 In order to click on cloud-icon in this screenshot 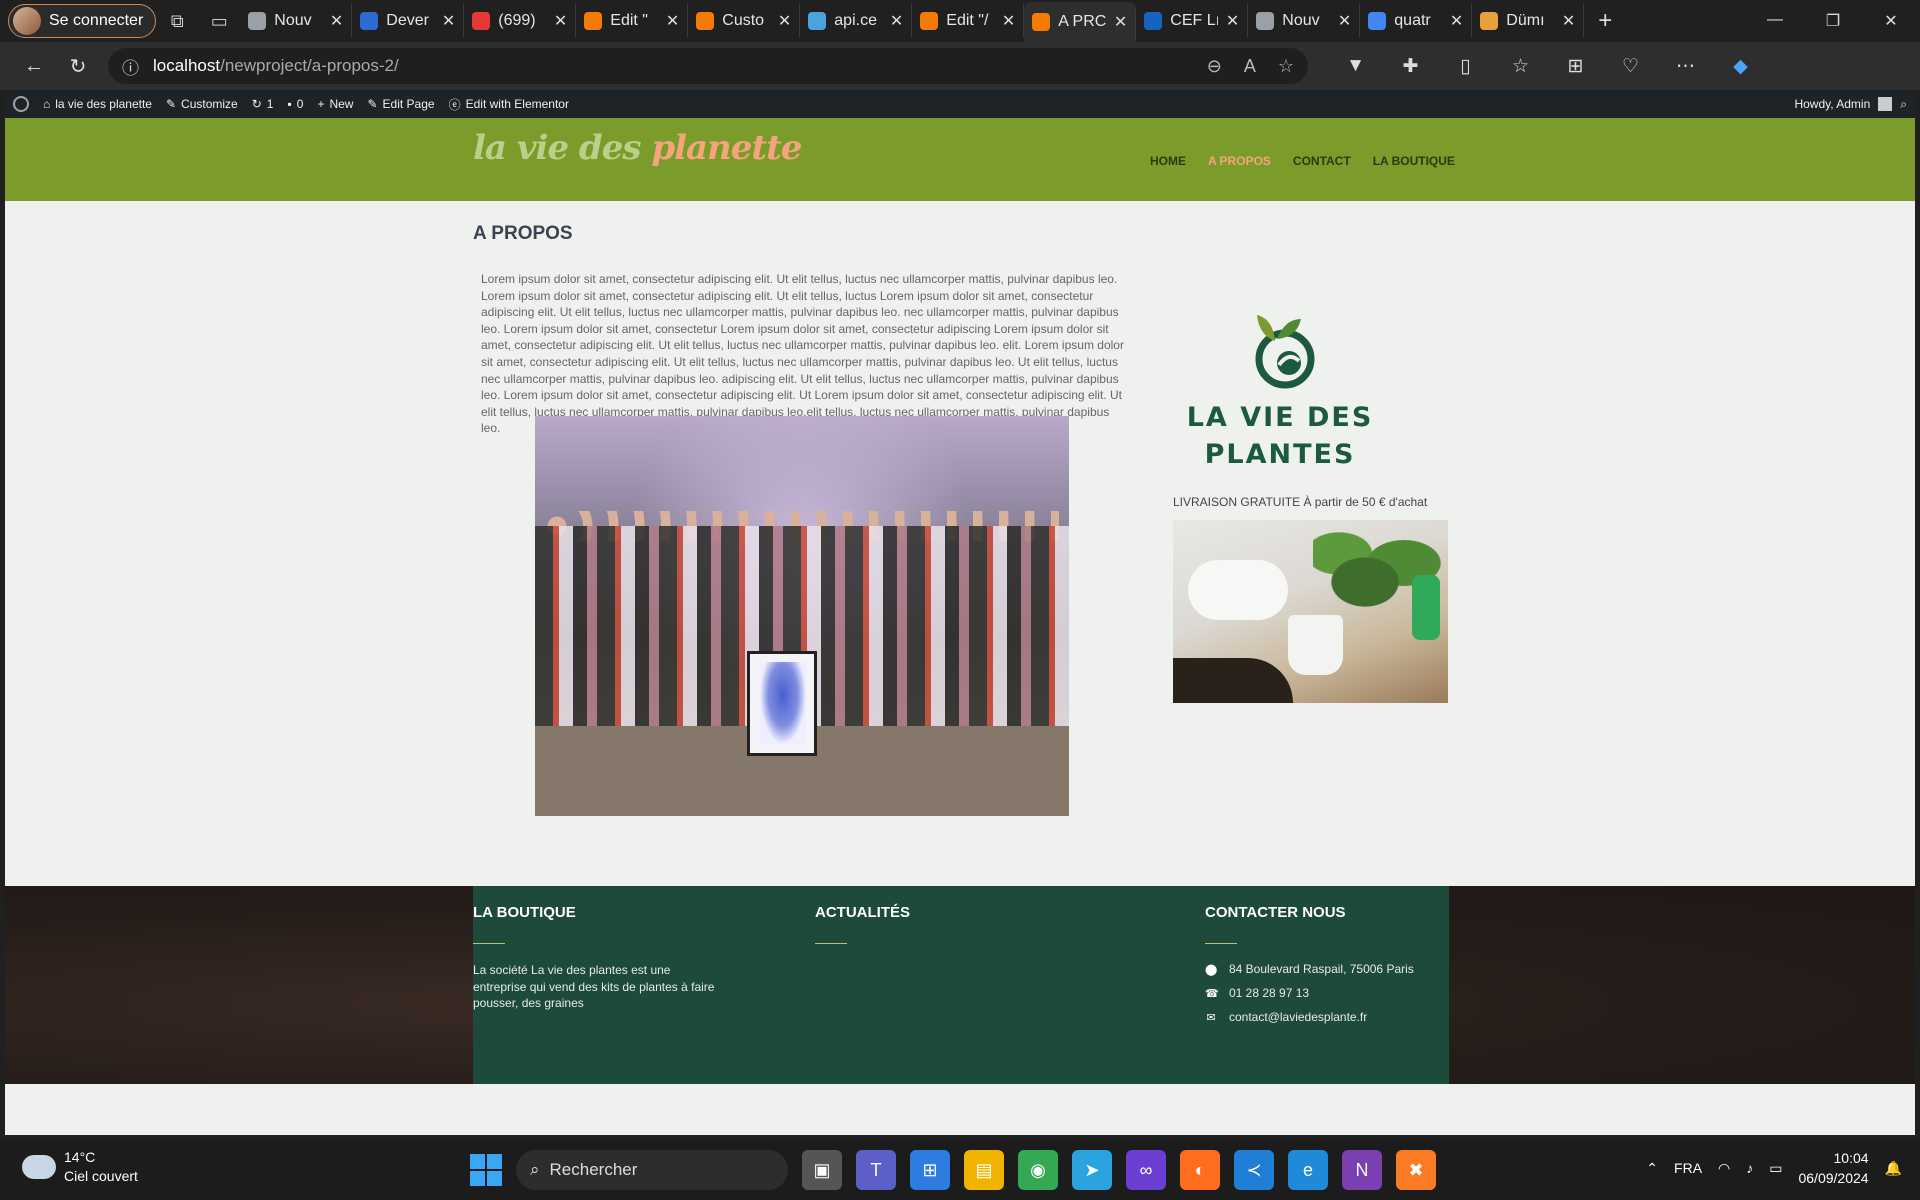, I will do `click(36, 1163)`.